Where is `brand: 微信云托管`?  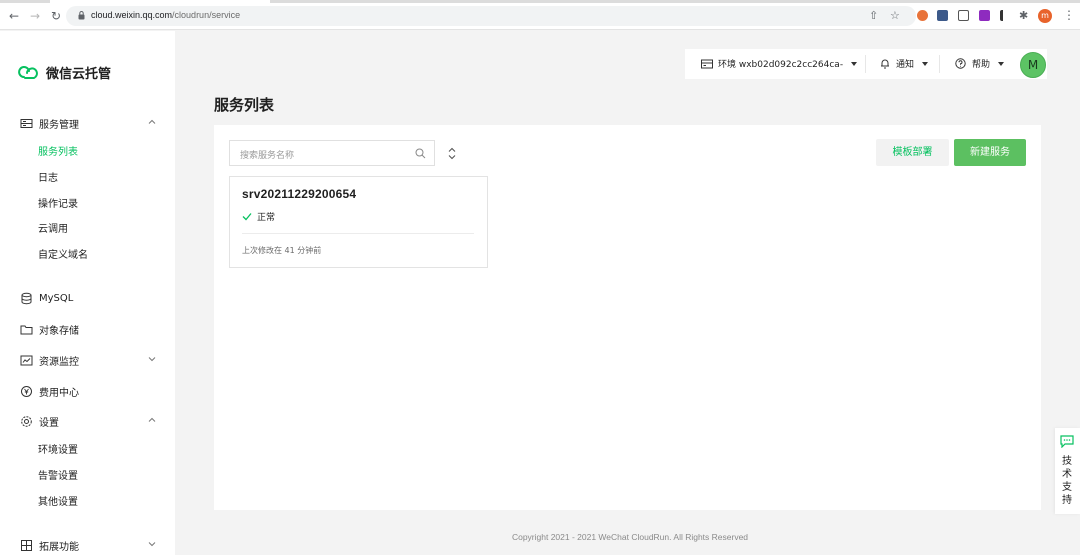 brand: 微信云托管 is located at coordinates (64, 72).